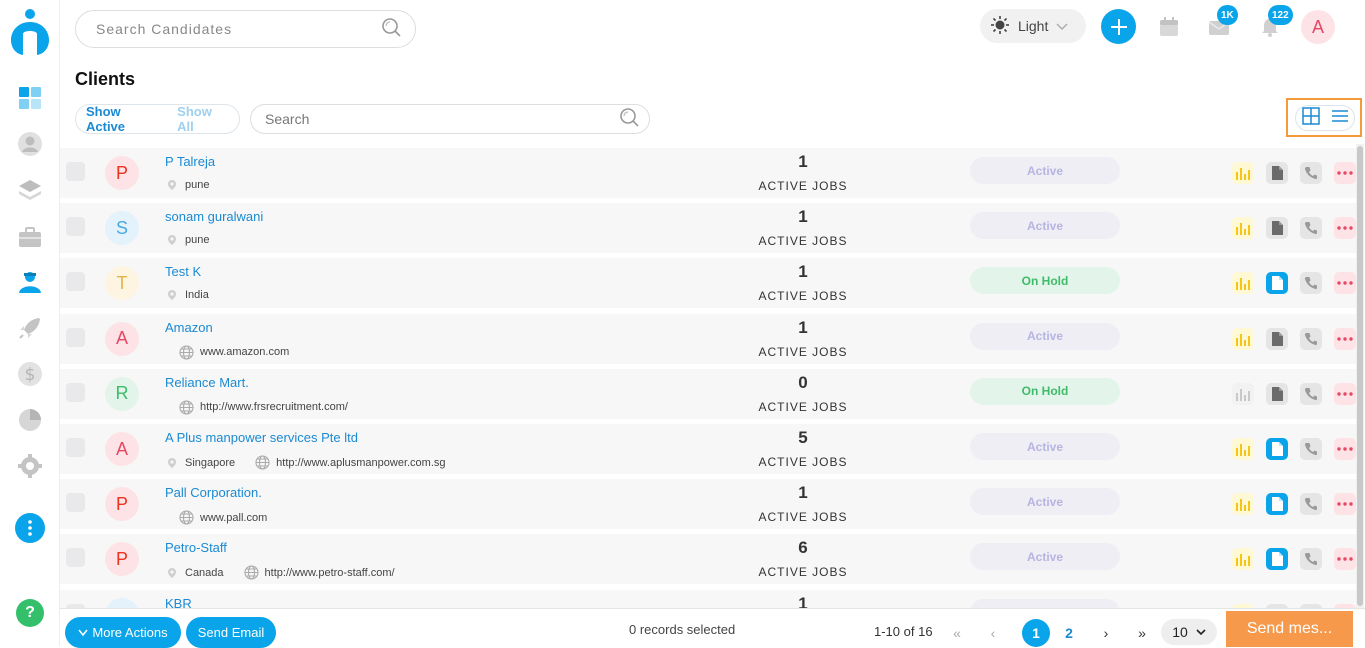 The image size is (1365, 648). Describe the element at coordinates (1045, 603) in the screenshot. I see `status-badge` at that location.